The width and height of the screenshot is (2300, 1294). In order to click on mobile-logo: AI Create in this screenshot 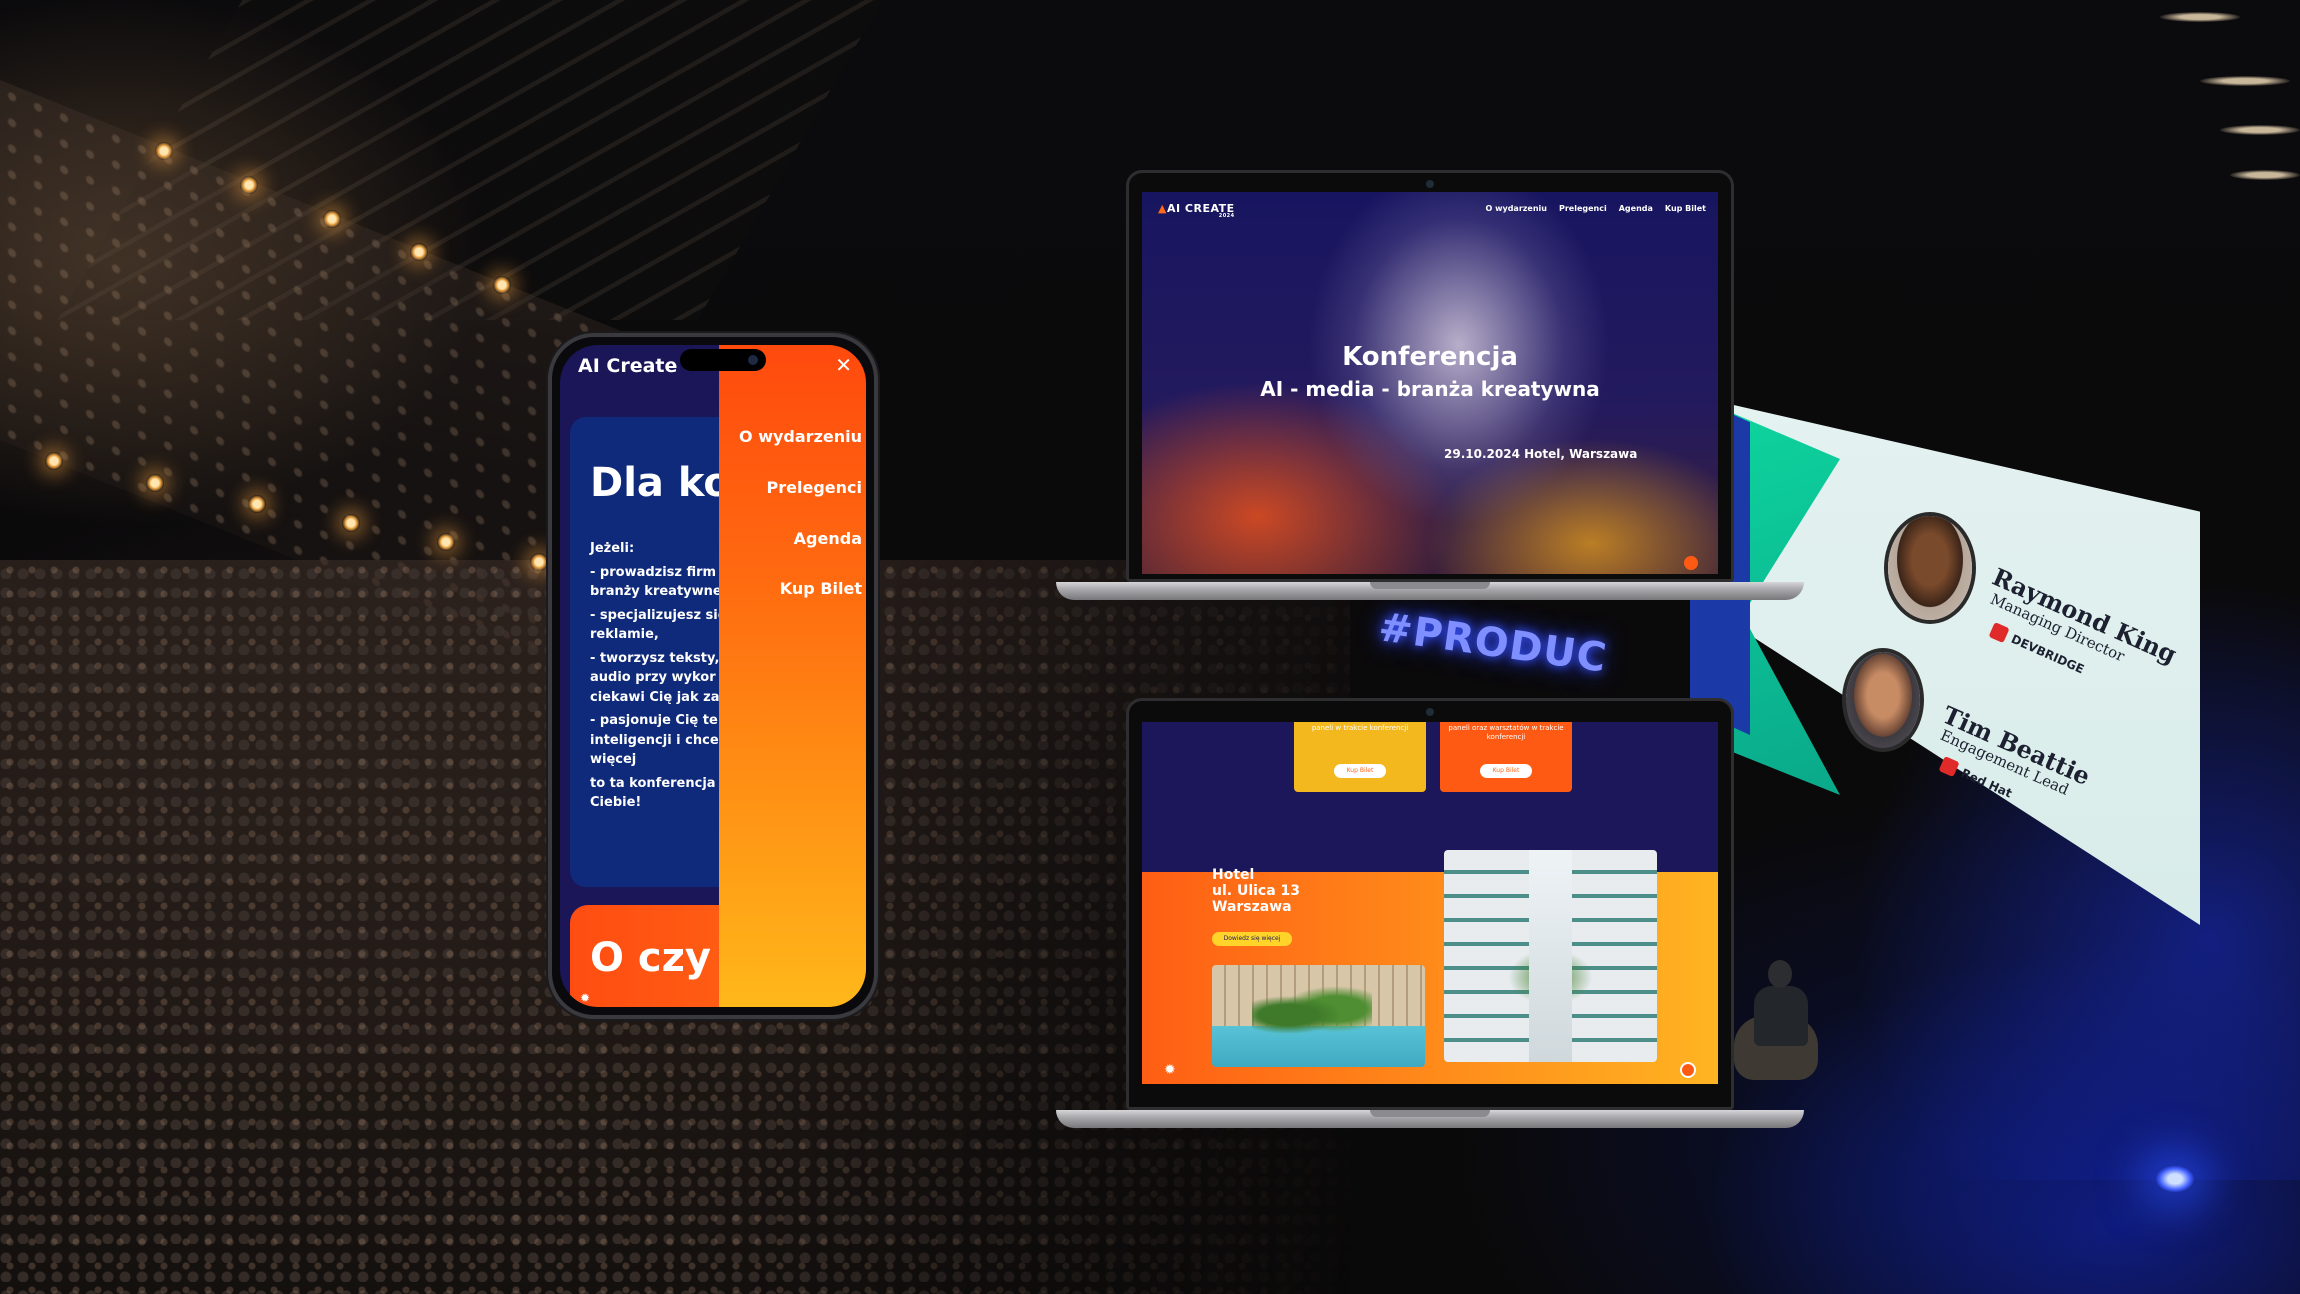, I will do `click(627, 366)`.